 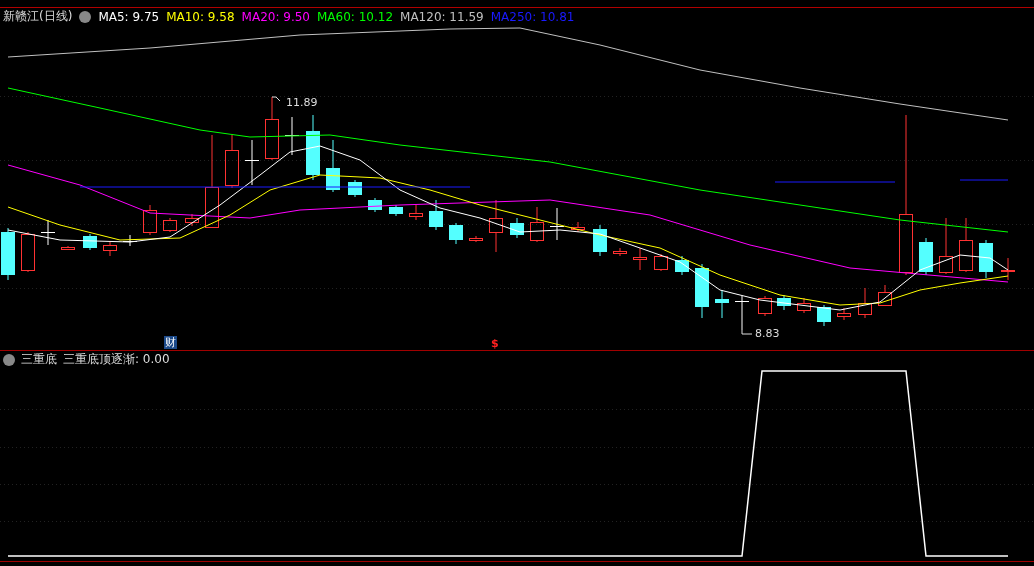 I want to click on moving-average-value: MA20: 9.50, so click(x=275, y=16).